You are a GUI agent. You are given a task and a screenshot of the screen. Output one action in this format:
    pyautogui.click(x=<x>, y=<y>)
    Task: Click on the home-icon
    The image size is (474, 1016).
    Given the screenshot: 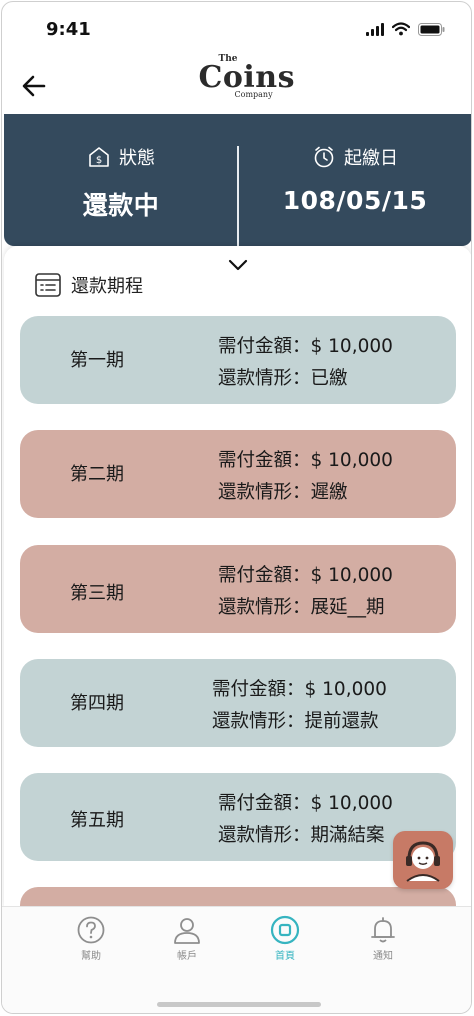 What is the action you would take?
    pyautogui.click(x=285, y=930)
    